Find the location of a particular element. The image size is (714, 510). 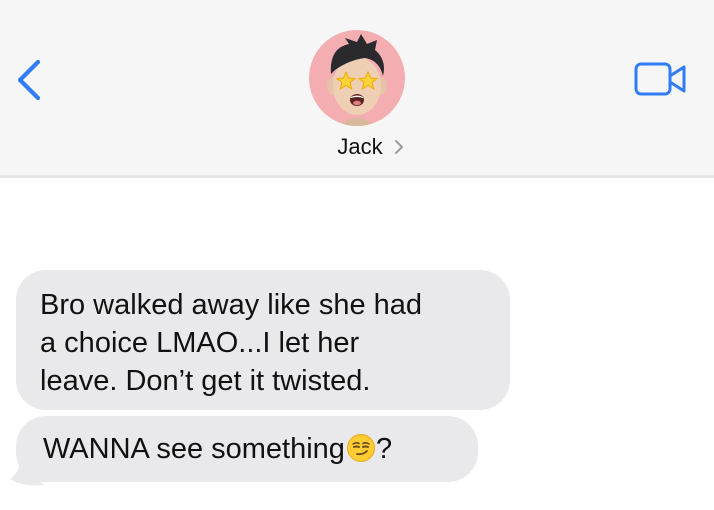

message-line: Bro walked away like she had is located at coordinates (231, 305).